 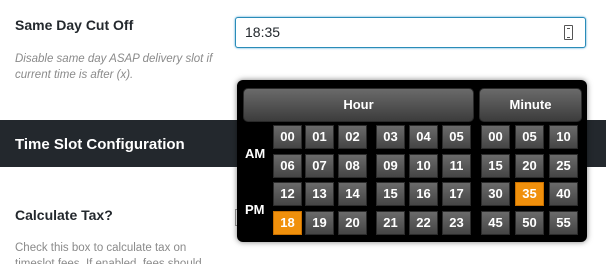 I want to click on minute-cell-35: 35, so click(x=529, y=194).